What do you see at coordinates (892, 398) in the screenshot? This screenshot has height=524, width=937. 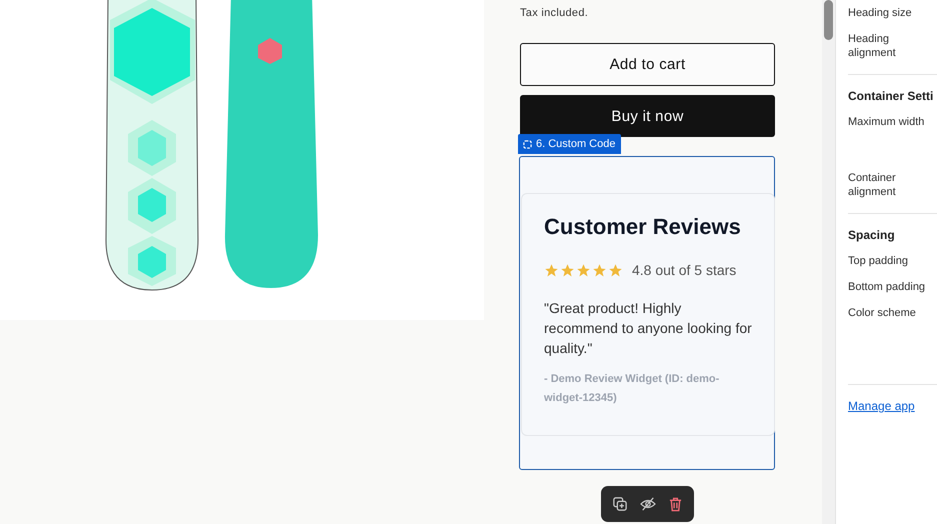 I see `manage-app-link: Manage app` at bounding box center [892, 398].